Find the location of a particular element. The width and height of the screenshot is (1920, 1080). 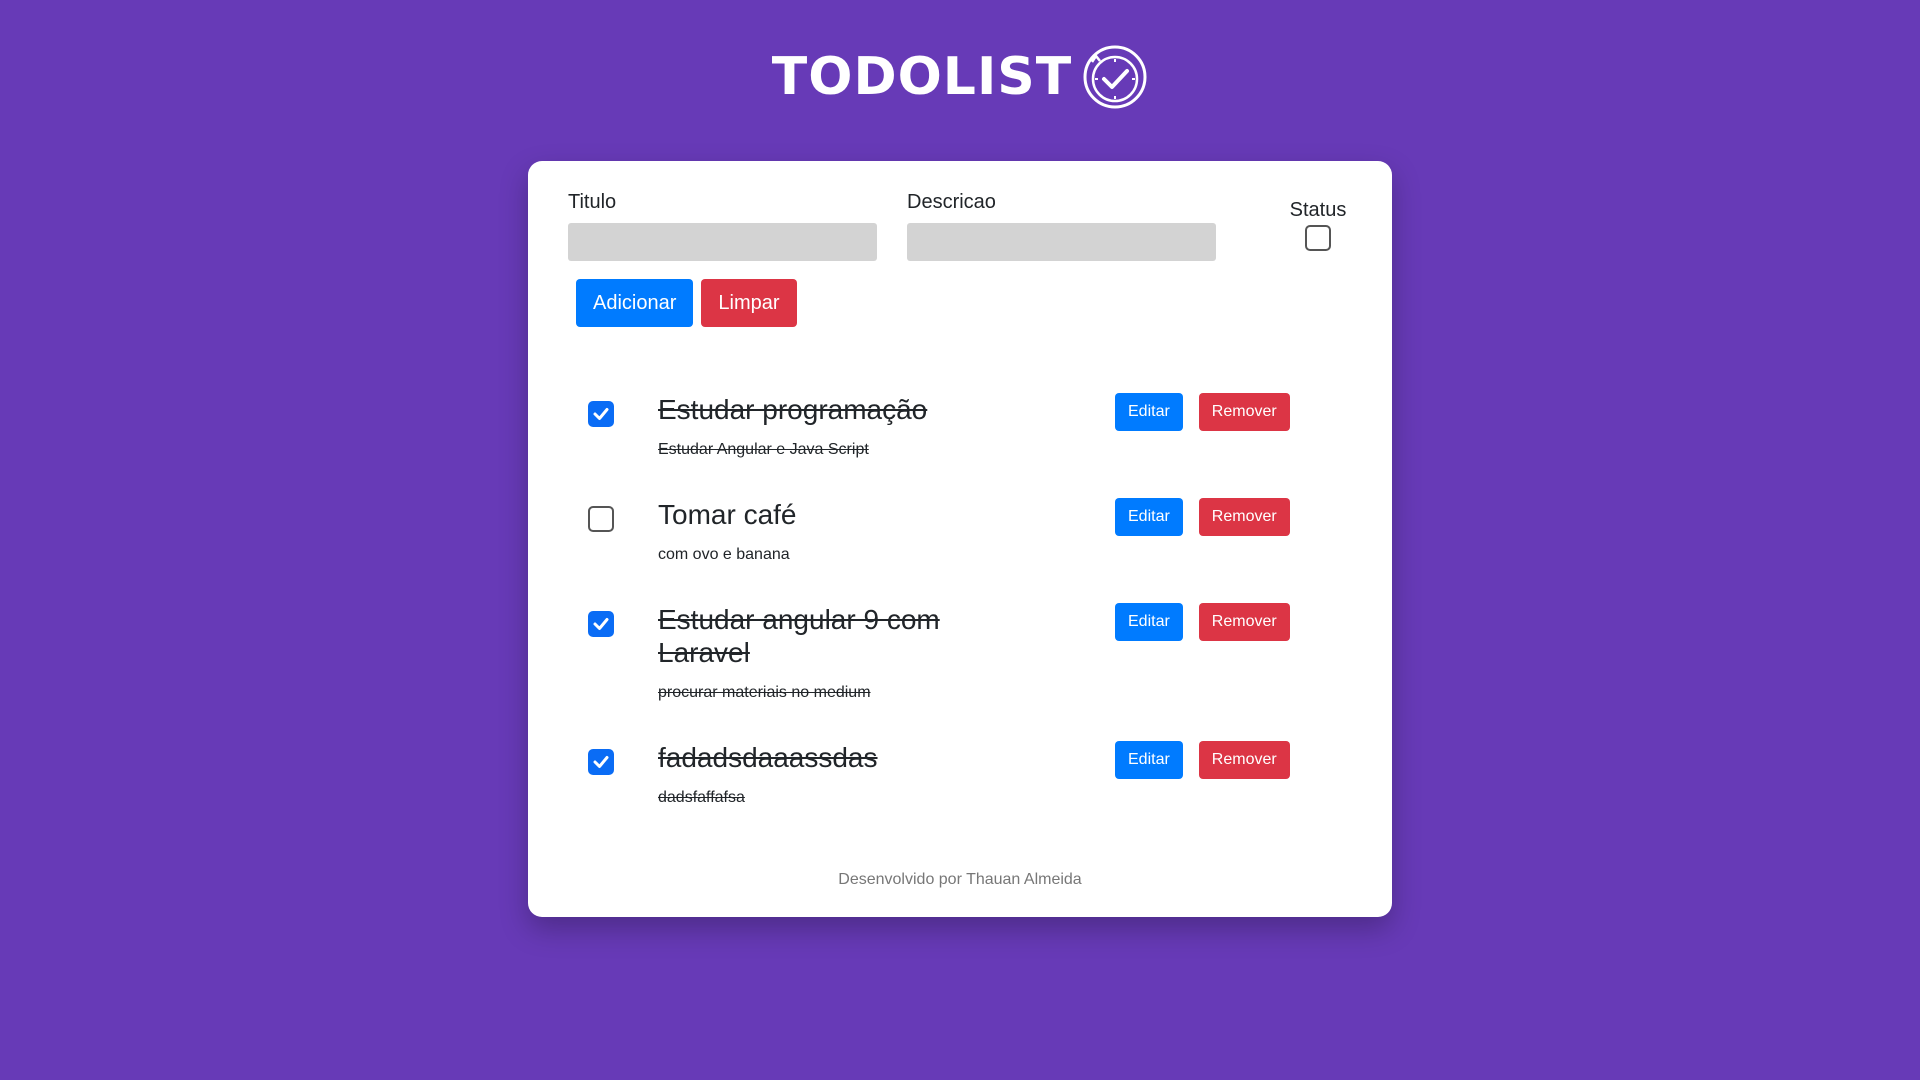

footer-credit: Desenvolvido por Thauan Almeida is located at coordinates (960, 879).